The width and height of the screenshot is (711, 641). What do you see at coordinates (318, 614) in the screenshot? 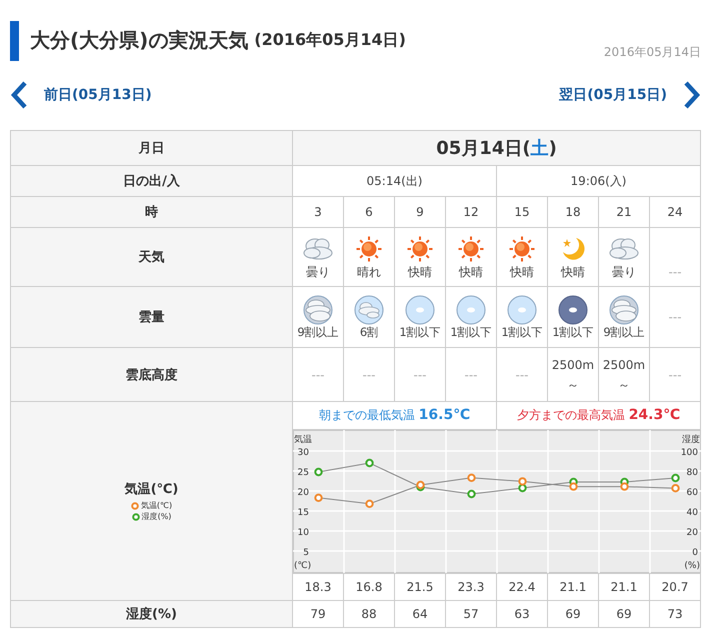
I see `humidity-cell: 79` at bounding box center [318, 614].